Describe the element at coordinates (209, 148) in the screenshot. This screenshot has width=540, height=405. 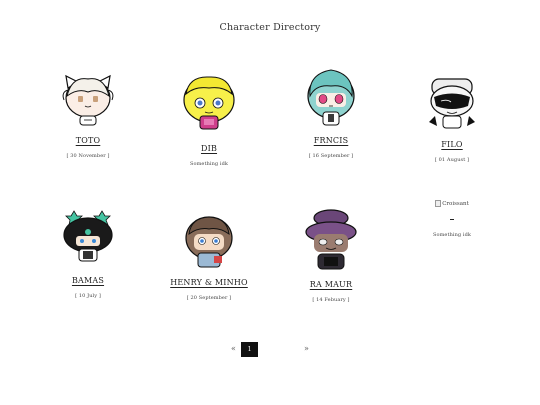
I see `character-name-dib: DIB` at that location.